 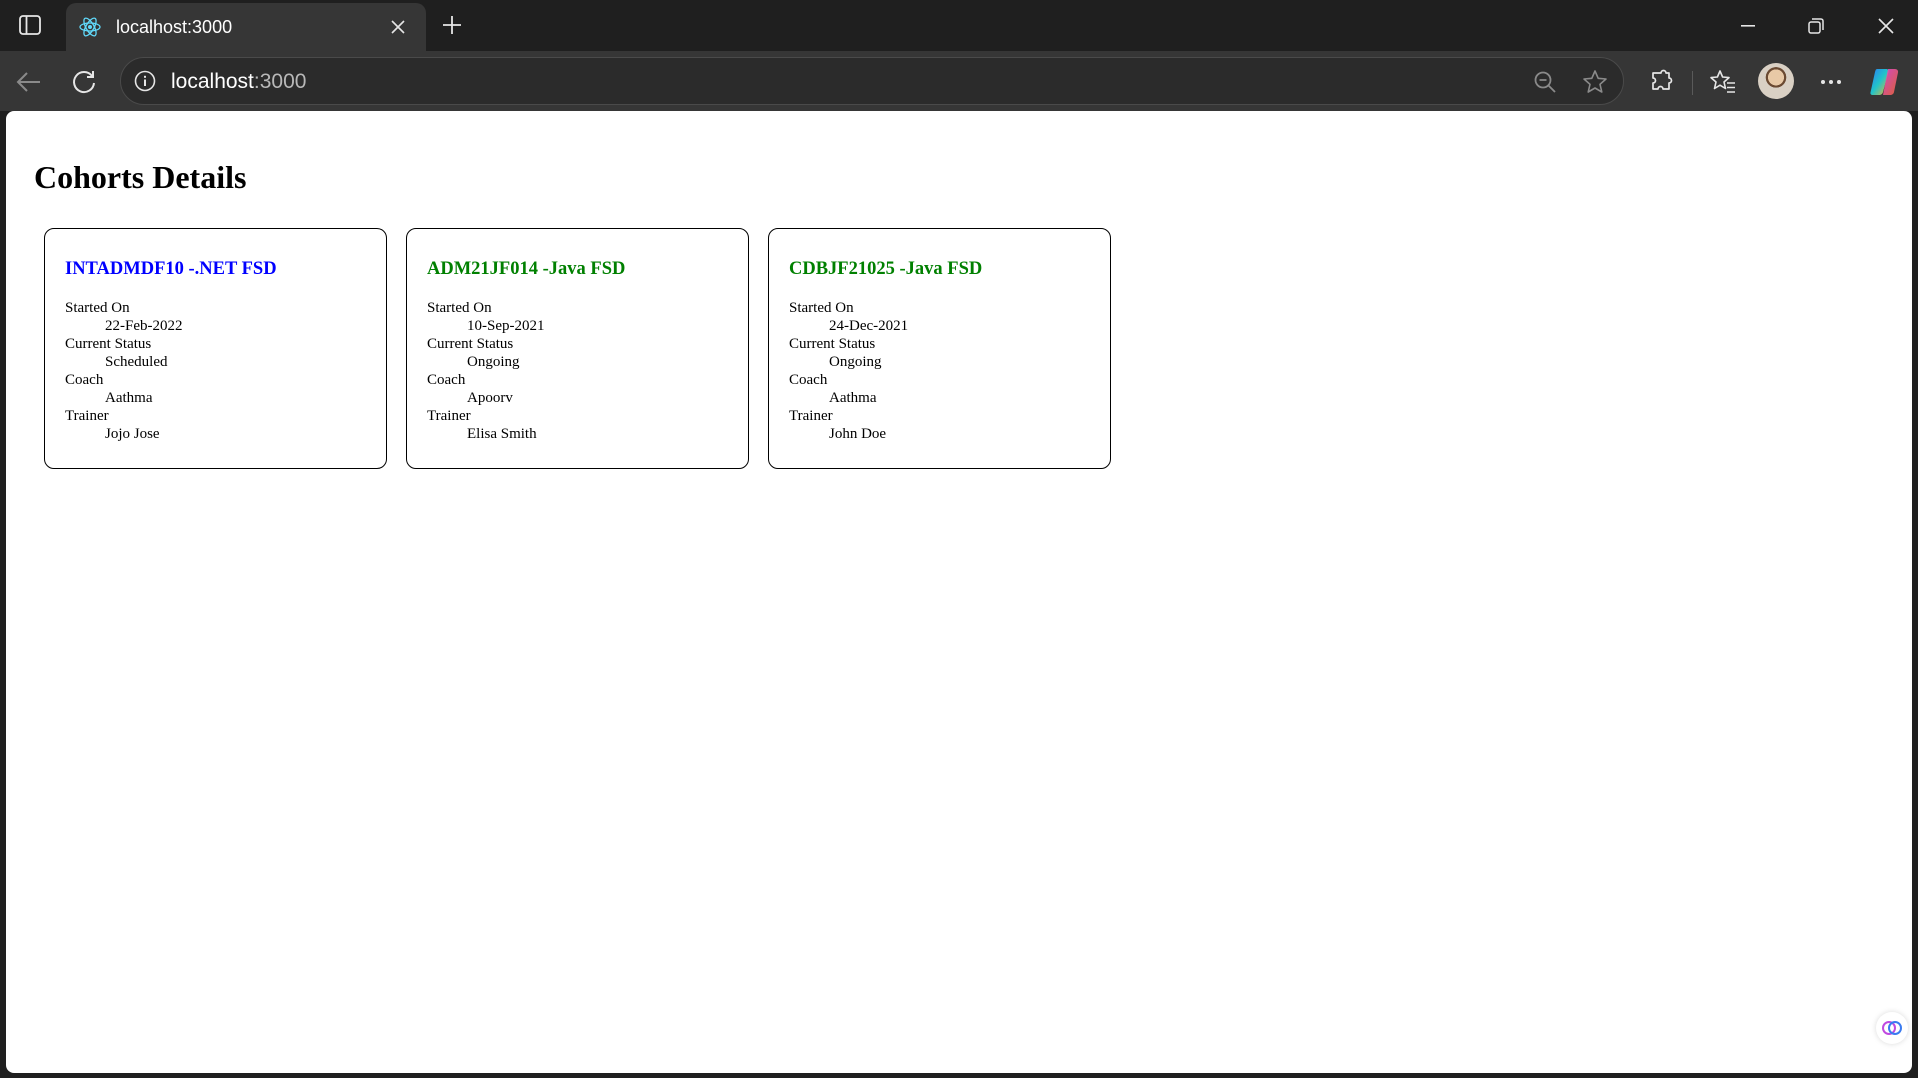 I want to click on trainer-value: Elisa Smith, so click(x=502, y=434).